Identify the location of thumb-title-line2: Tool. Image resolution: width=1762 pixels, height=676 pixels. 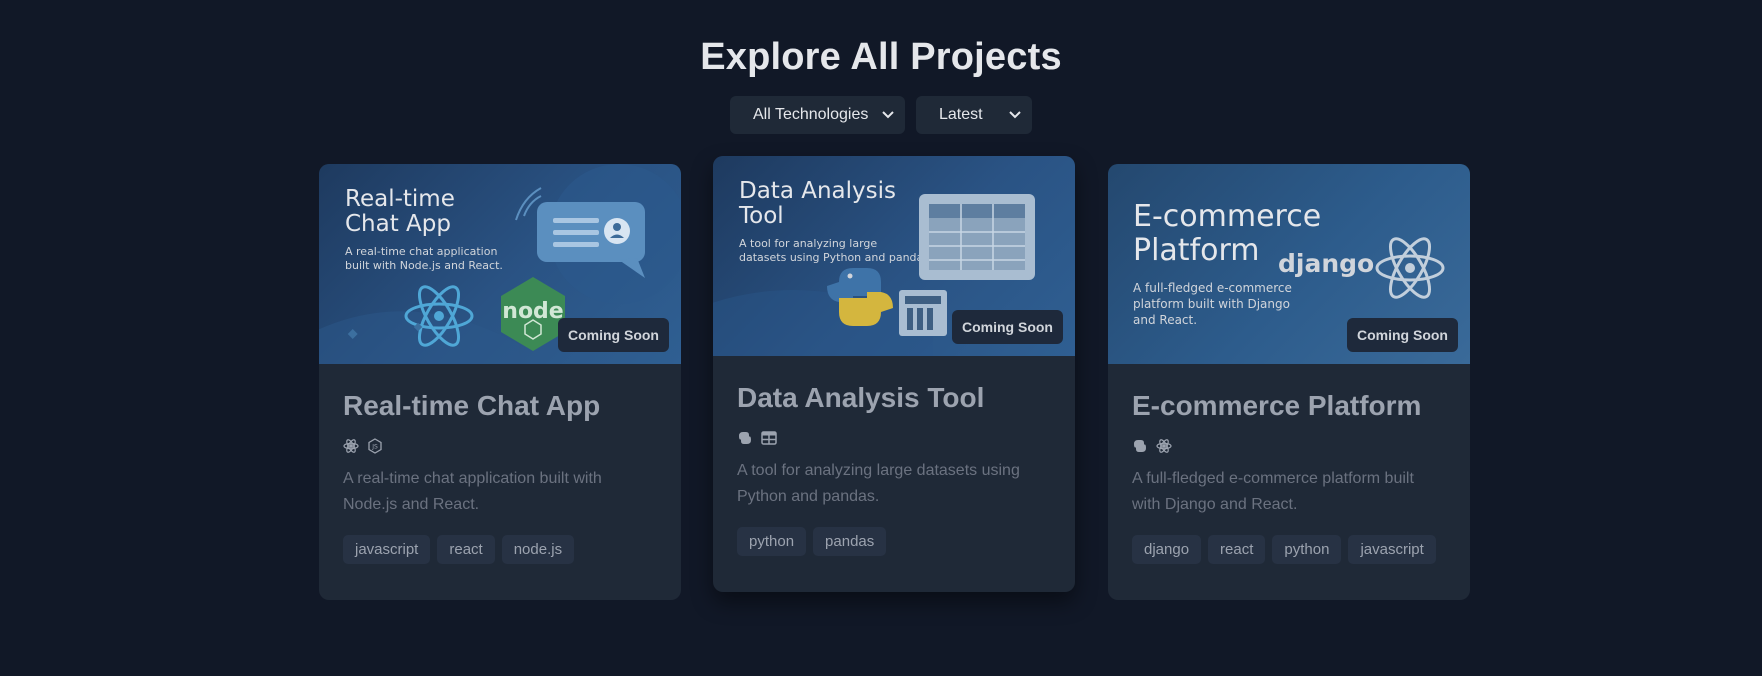
(761, 216).